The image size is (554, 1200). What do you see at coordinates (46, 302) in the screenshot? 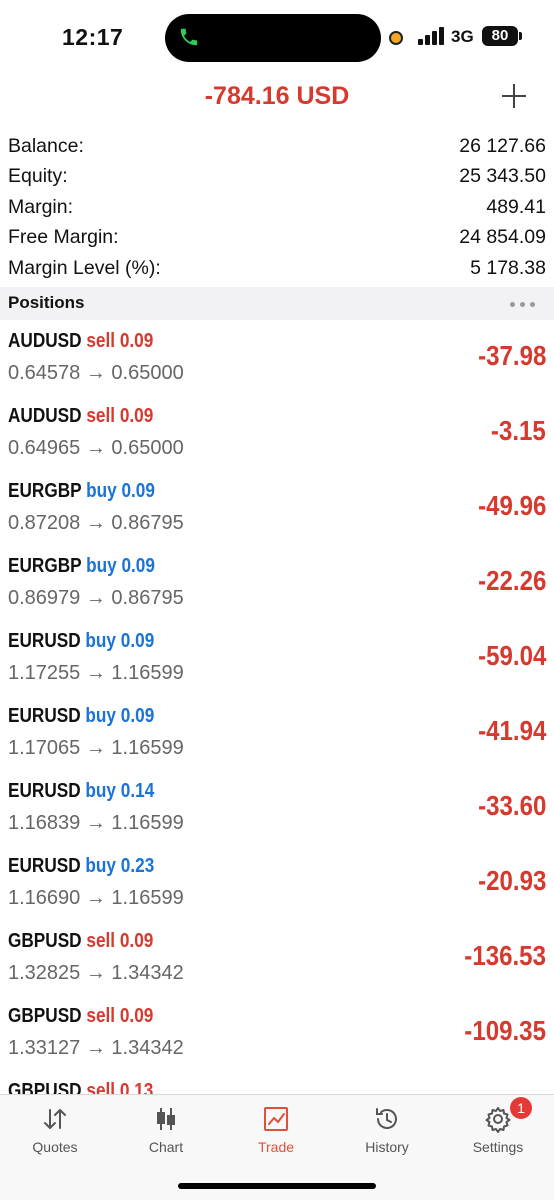
I see `positions-title: Positions` at bounding box center [46, 302].